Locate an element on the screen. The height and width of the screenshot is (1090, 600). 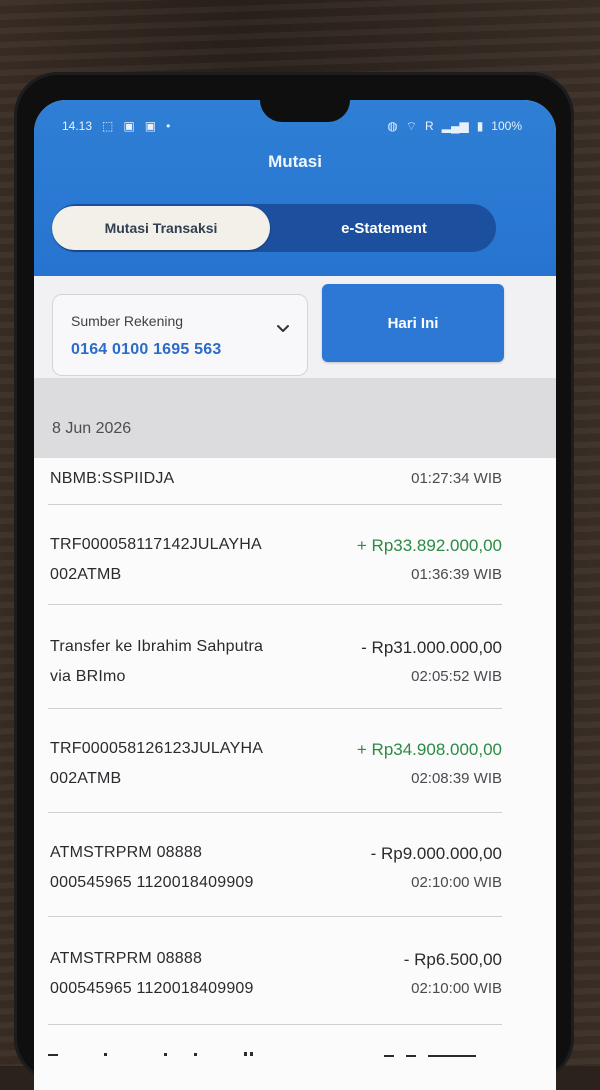
transaction-amount: - Rp9.000.000,00 is located at coordinates (436, 853).